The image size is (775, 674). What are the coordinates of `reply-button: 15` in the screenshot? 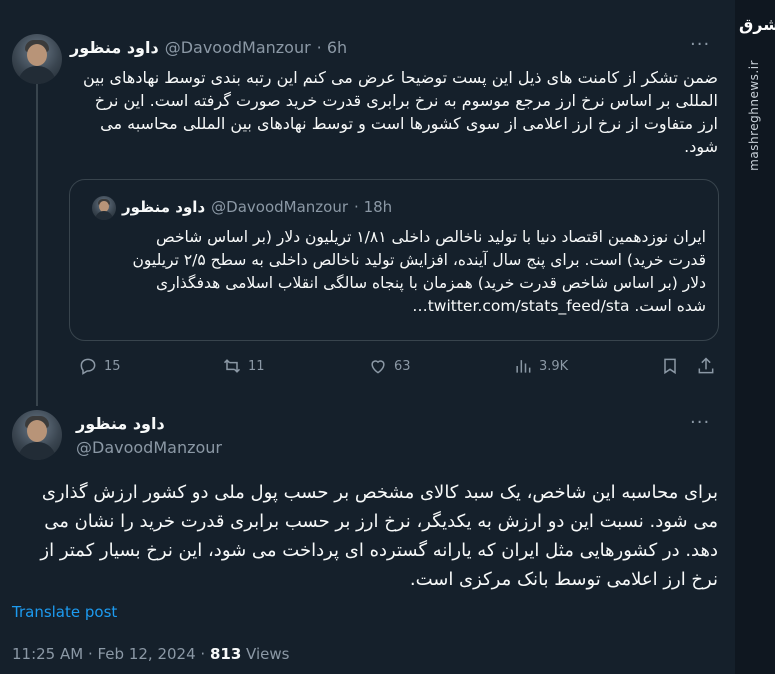 It's located at (99, 366).